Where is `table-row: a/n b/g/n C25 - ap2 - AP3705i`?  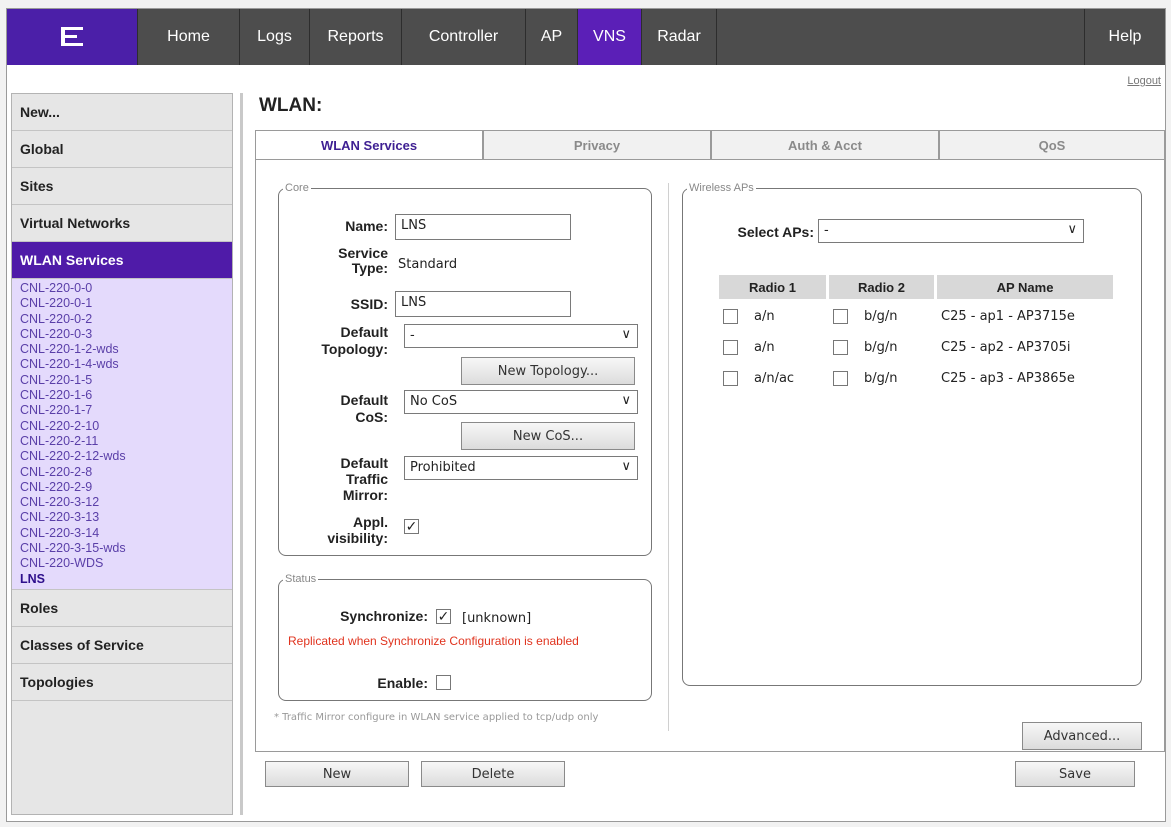
table-row: a/n b/g/n C25 - ap2 - AP3705i is located at coordinates (916, 347).